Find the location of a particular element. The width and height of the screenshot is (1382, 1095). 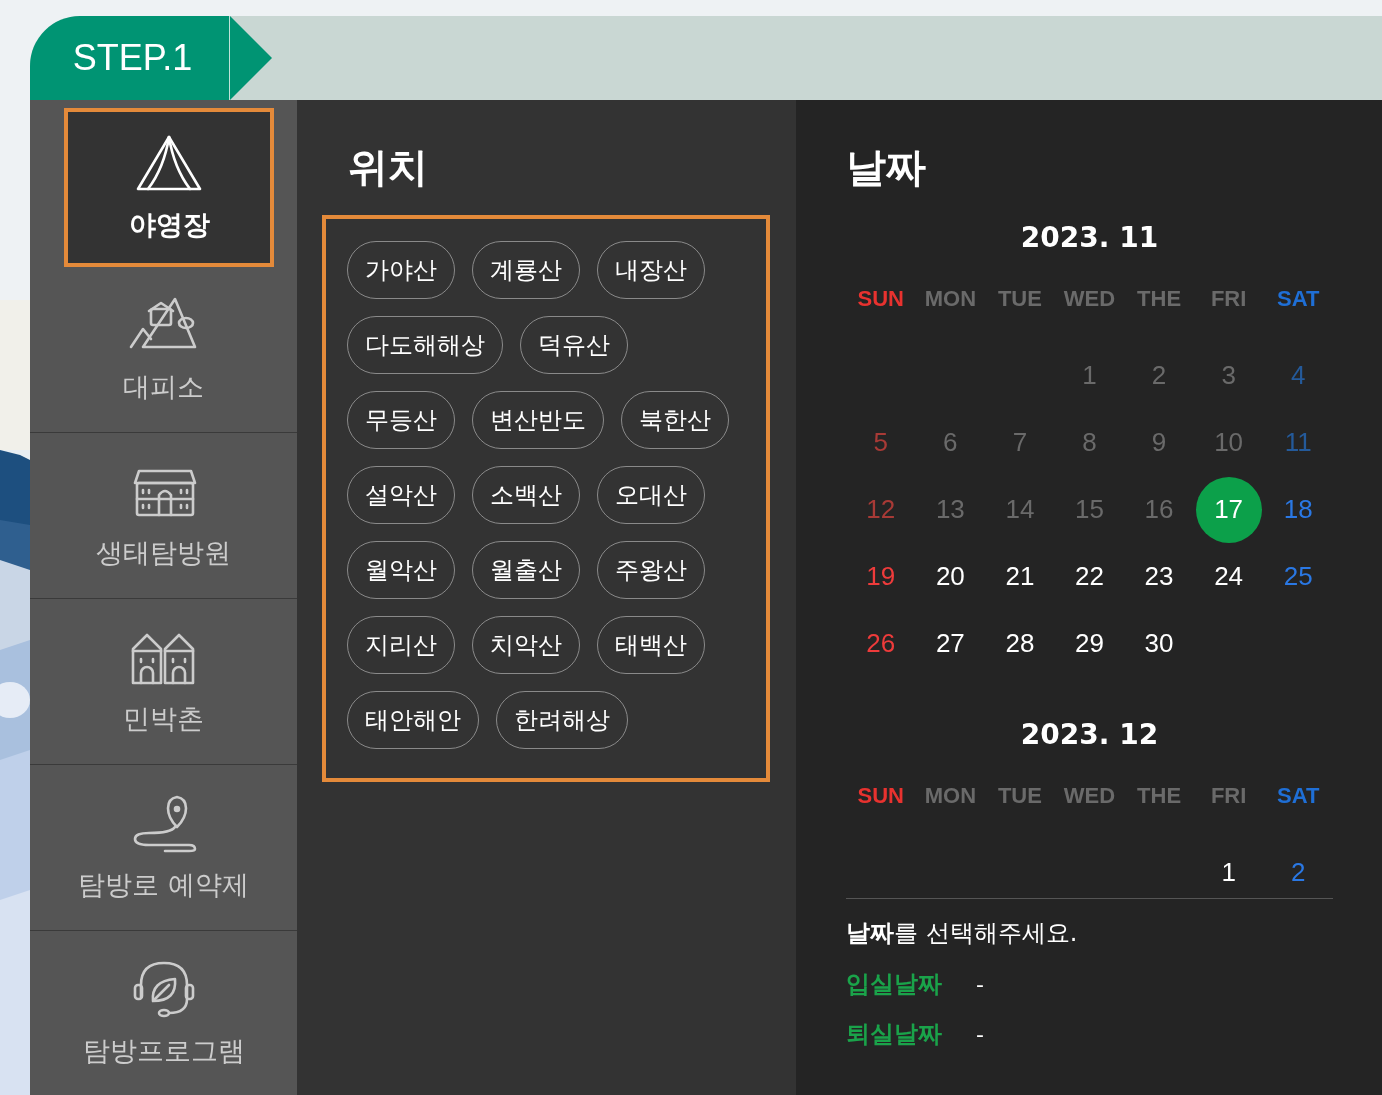

calendar-day: 10 is located at coordinates (1228, 442).